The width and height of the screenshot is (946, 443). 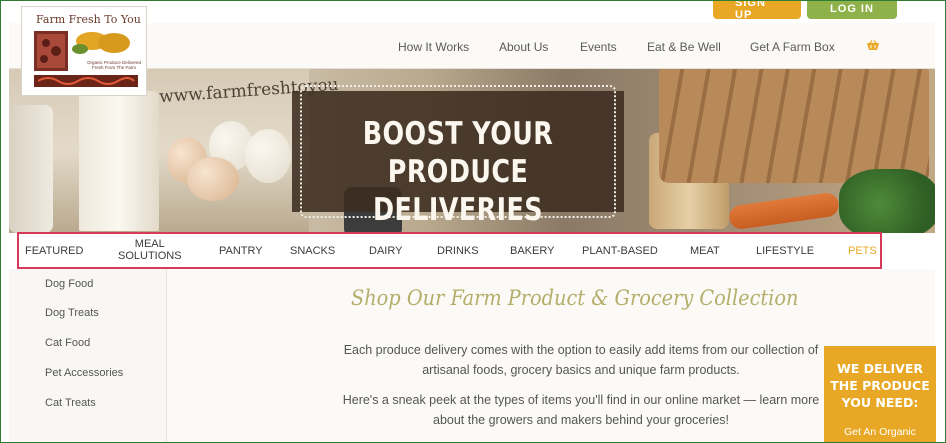 What do you see at coordinates (84, 373) in the screenshot?
I see `sidebar-item-pet-accessories: Pet Accessories` at bounding box center [84, 373].